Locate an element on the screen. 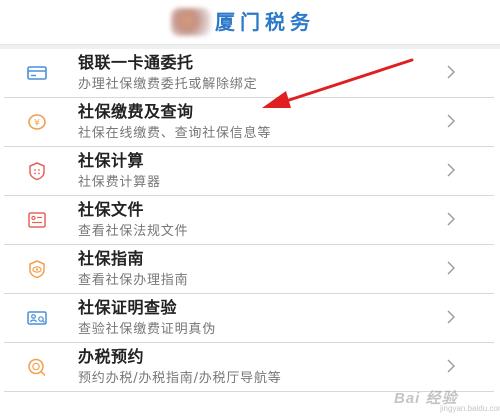  menu-item-description: 查验社保缴费证明真伪 is located at coordinates (147, 329).